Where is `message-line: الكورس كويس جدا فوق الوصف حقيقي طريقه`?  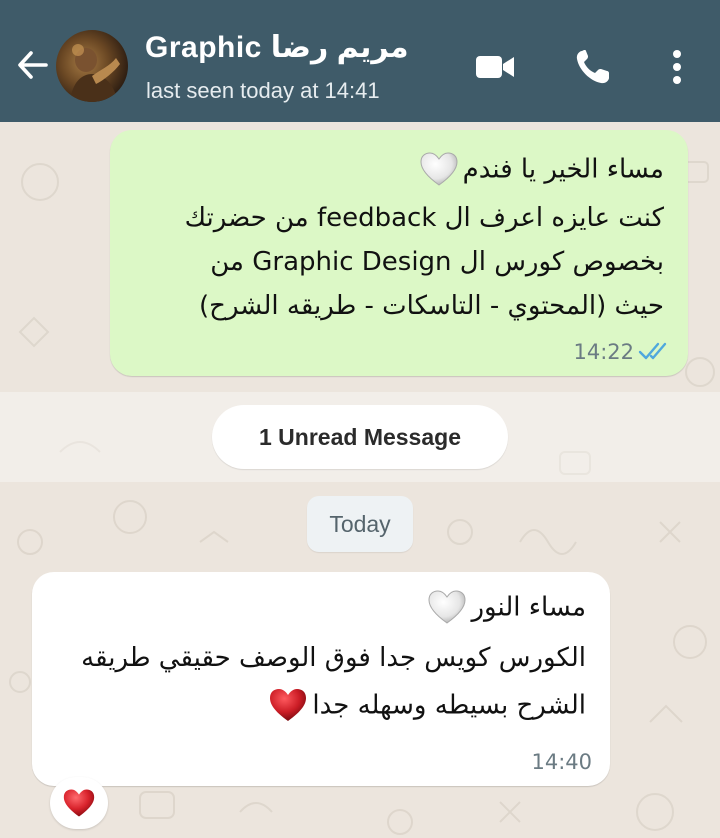 message-line: الكورس كويس جدا فوق الوصف حقيقي طريقه is located at coordinates (333, 658).